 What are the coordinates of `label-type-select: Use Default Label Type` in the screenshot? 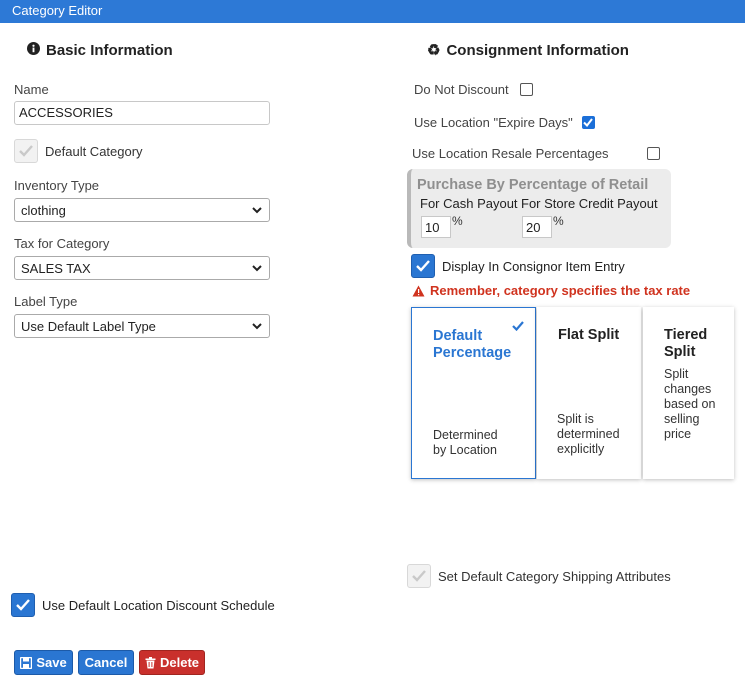 It's located at (142, 326).